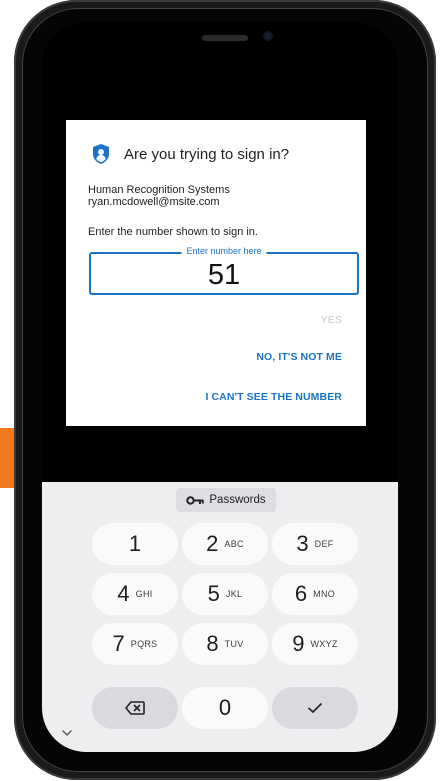 The height and width of the screenshot is (781, 444). I want to click on key-digit: 5, so click(213, 593).